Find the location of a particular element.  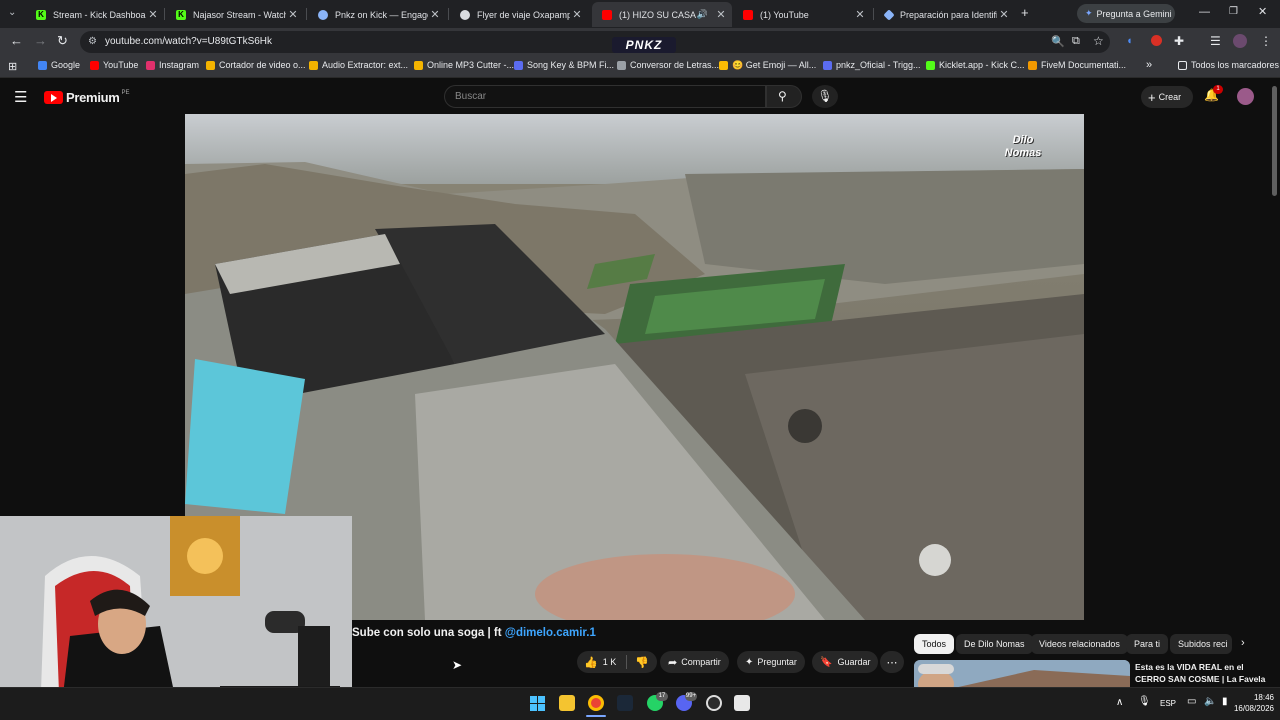

share-button: ➦ Compartir is located at coordinates (694, 662).